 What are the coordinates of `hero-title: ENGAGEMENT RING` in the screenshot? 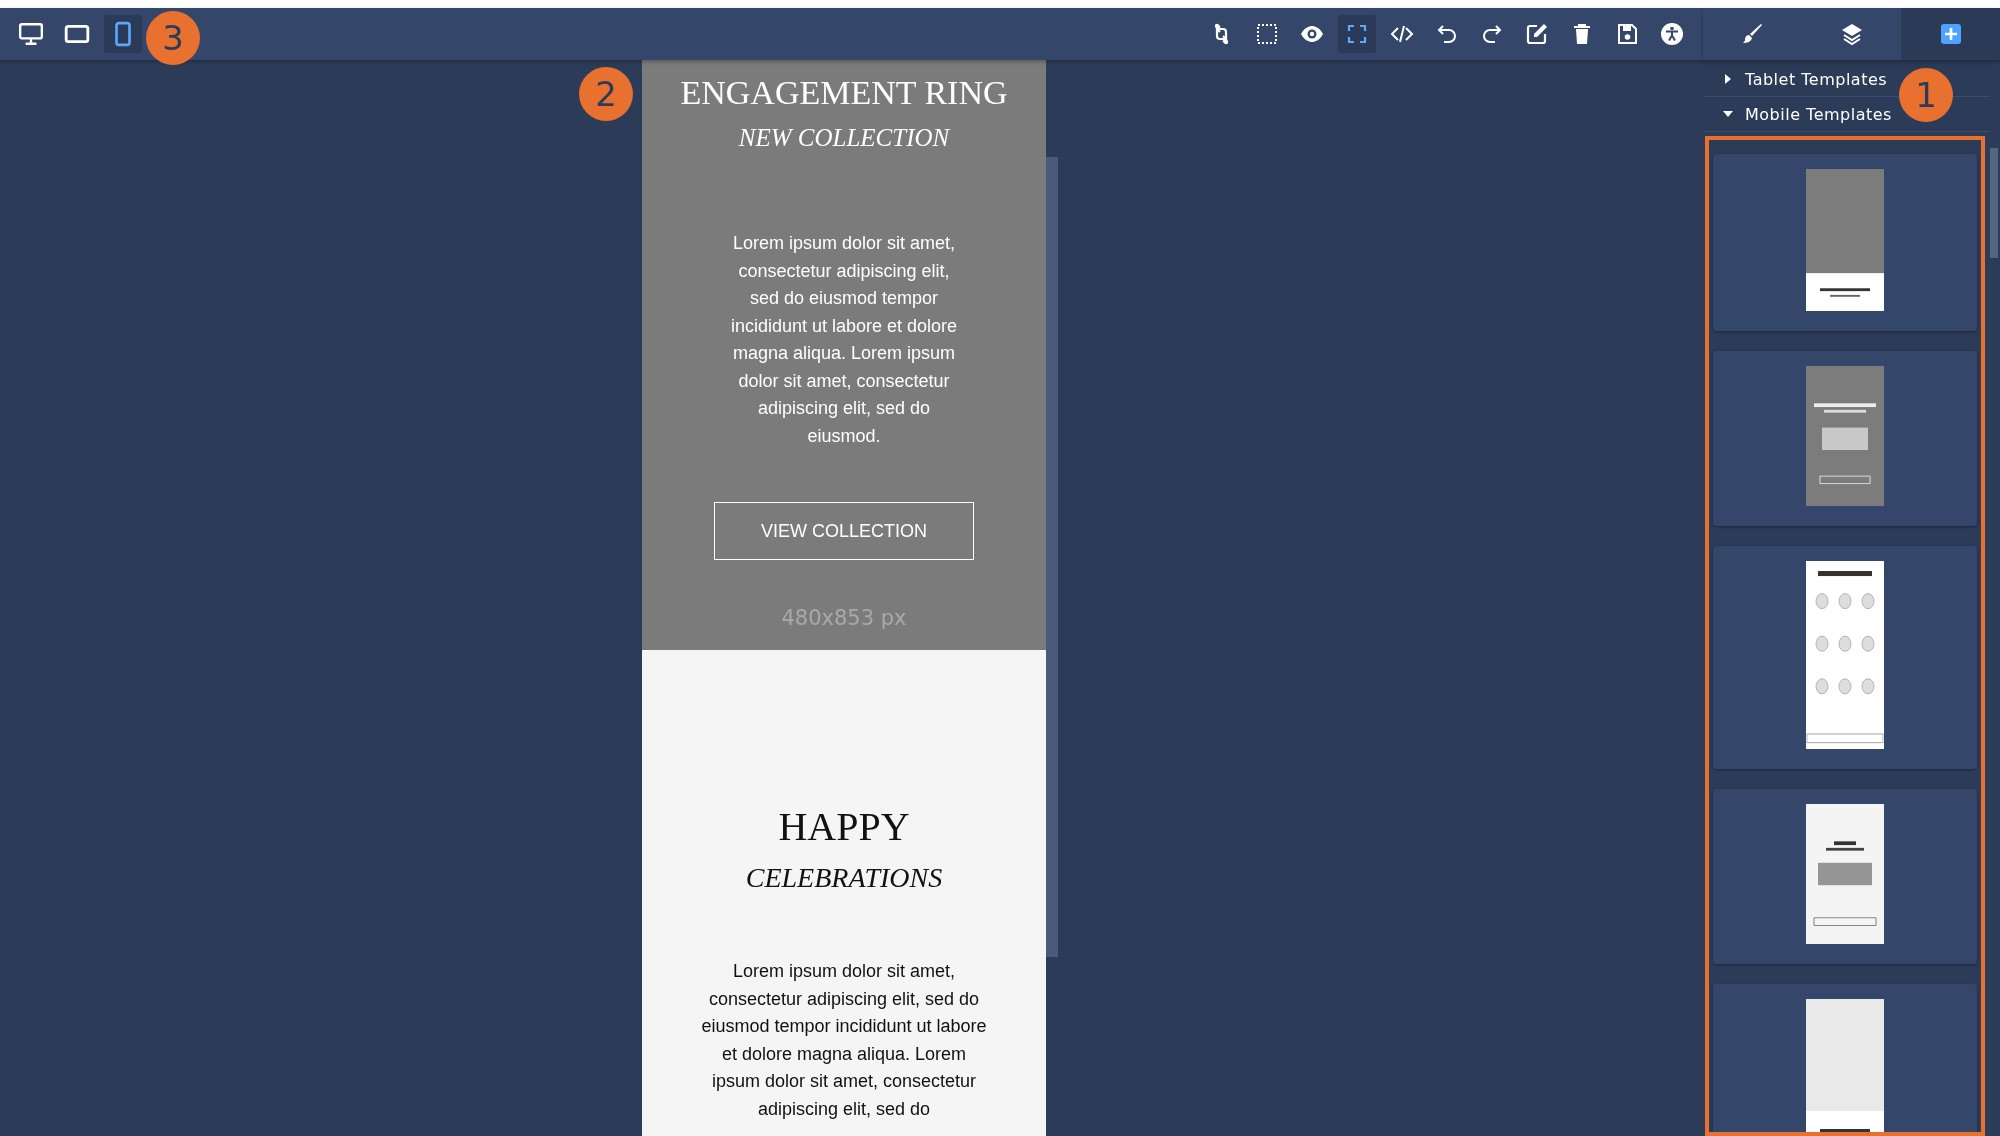 It's located at (844, 93).